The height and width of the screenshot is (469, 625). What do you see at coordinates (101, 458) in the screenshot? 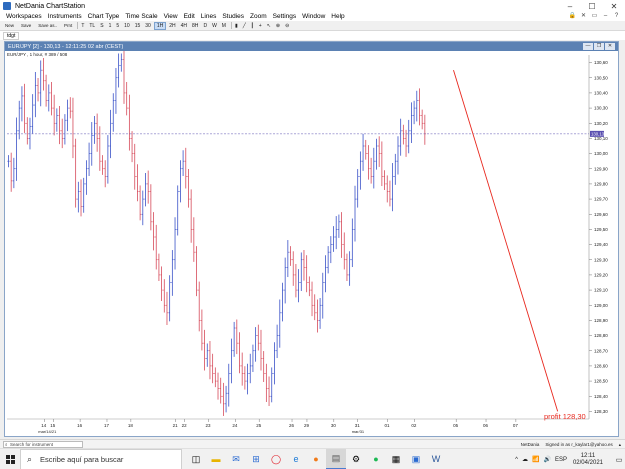
I see `taskbar-search: ⌕ Escribe aquí para buscar` at bounding box center [101, 458].